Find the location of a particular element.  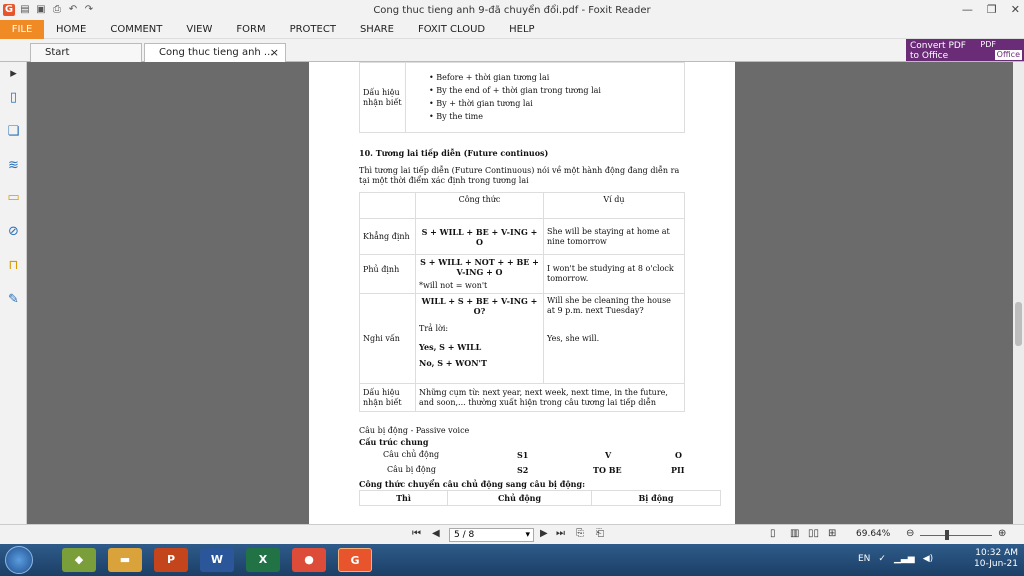

close-tab-icon: × is located at coordinates (274, 53).